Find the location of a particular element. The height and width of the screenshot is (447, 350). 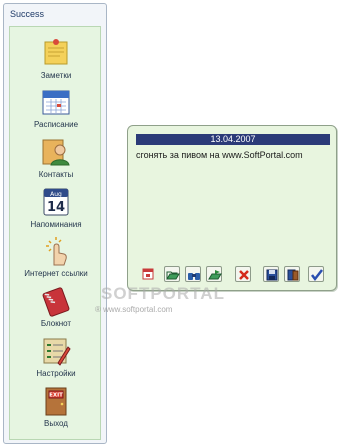

sidebar-item-label: Интернет ссылки is located at coordinates (56, 273).